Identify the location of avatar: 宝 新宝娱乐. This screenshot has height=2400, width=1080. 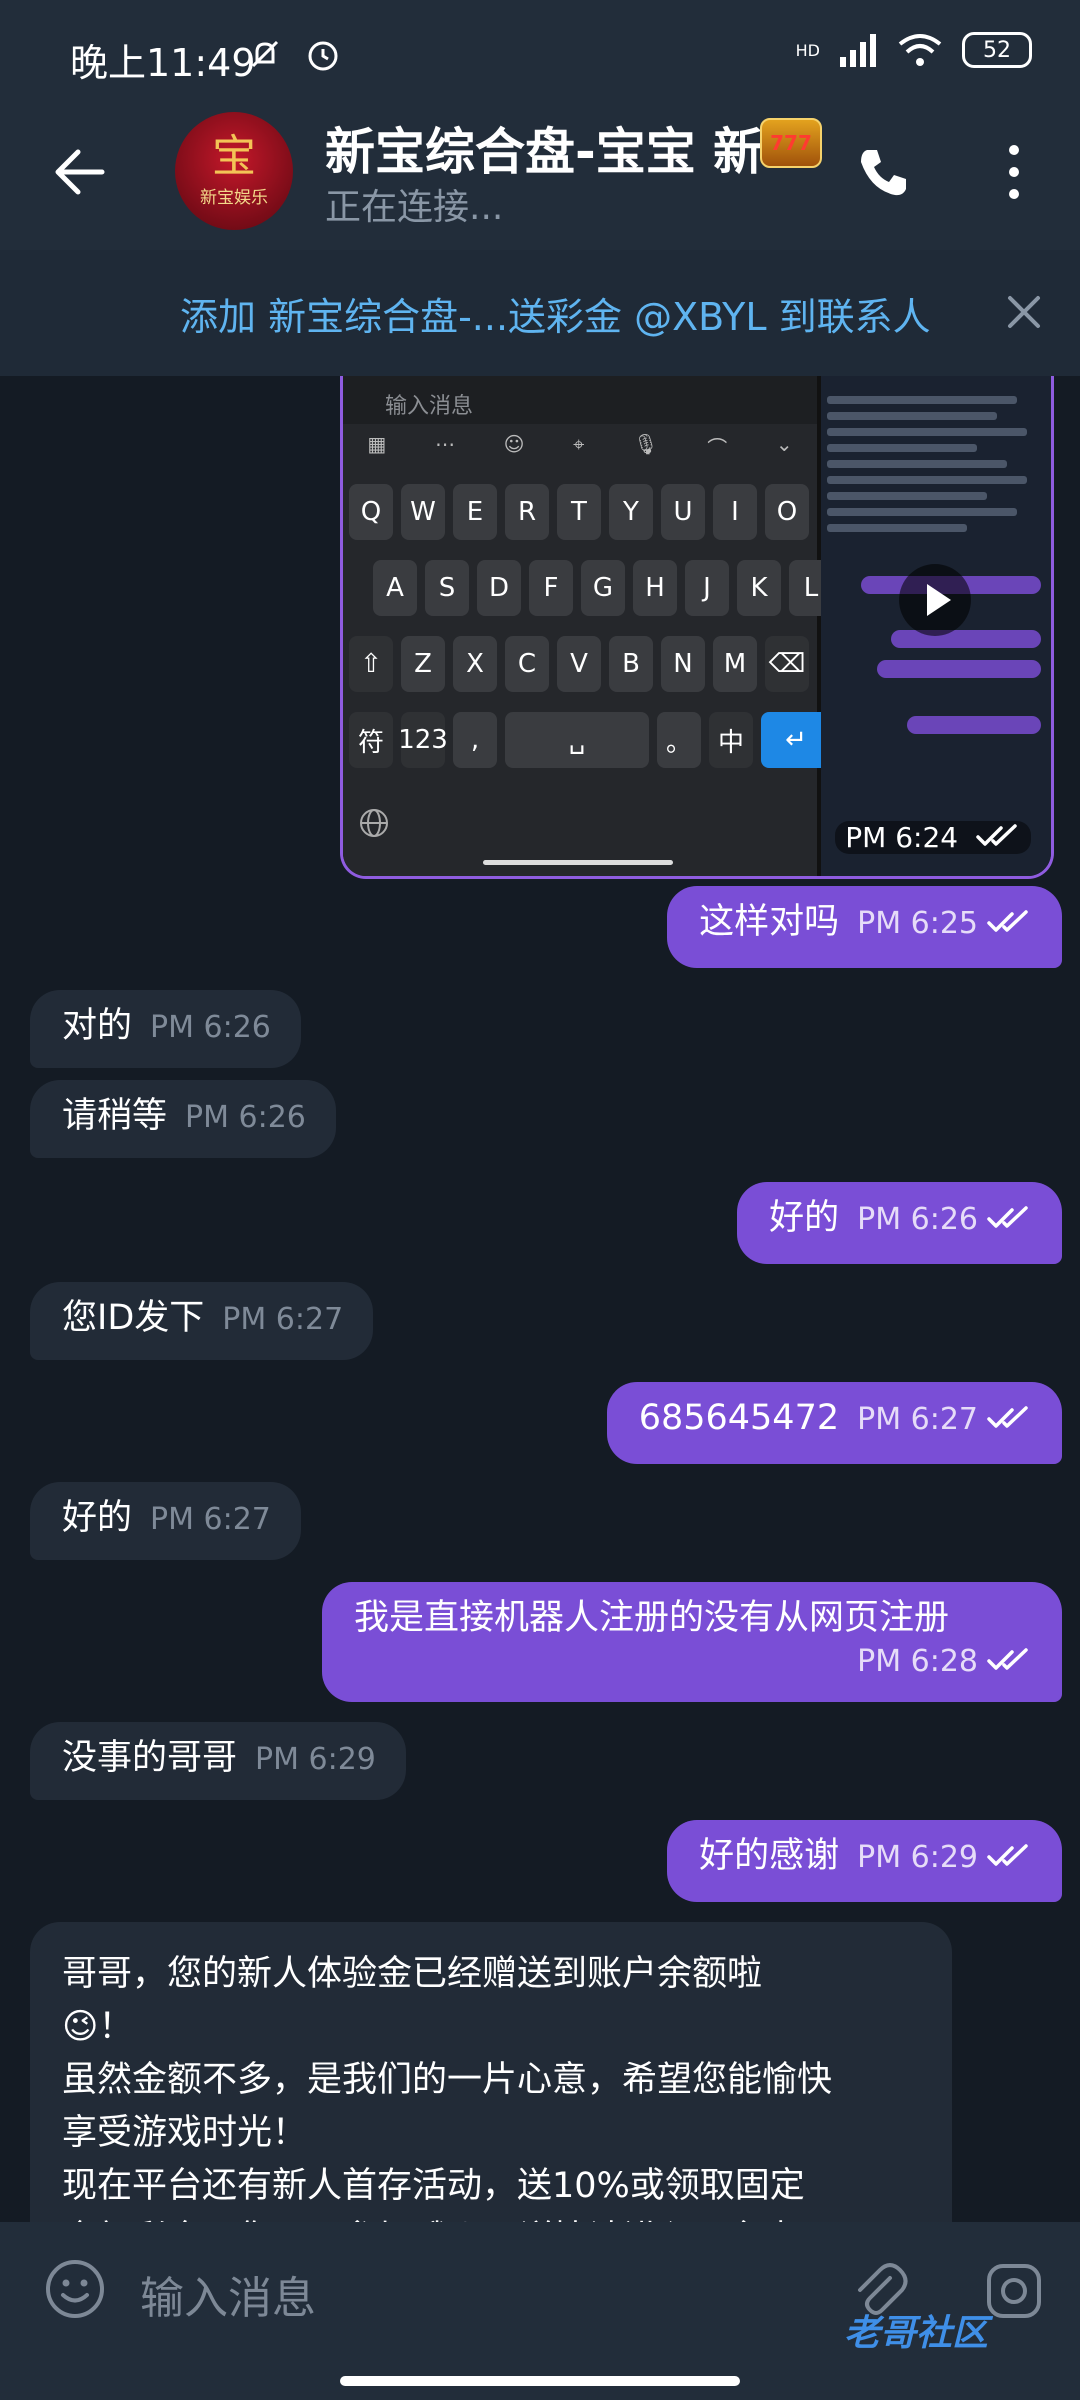
(234, 171).